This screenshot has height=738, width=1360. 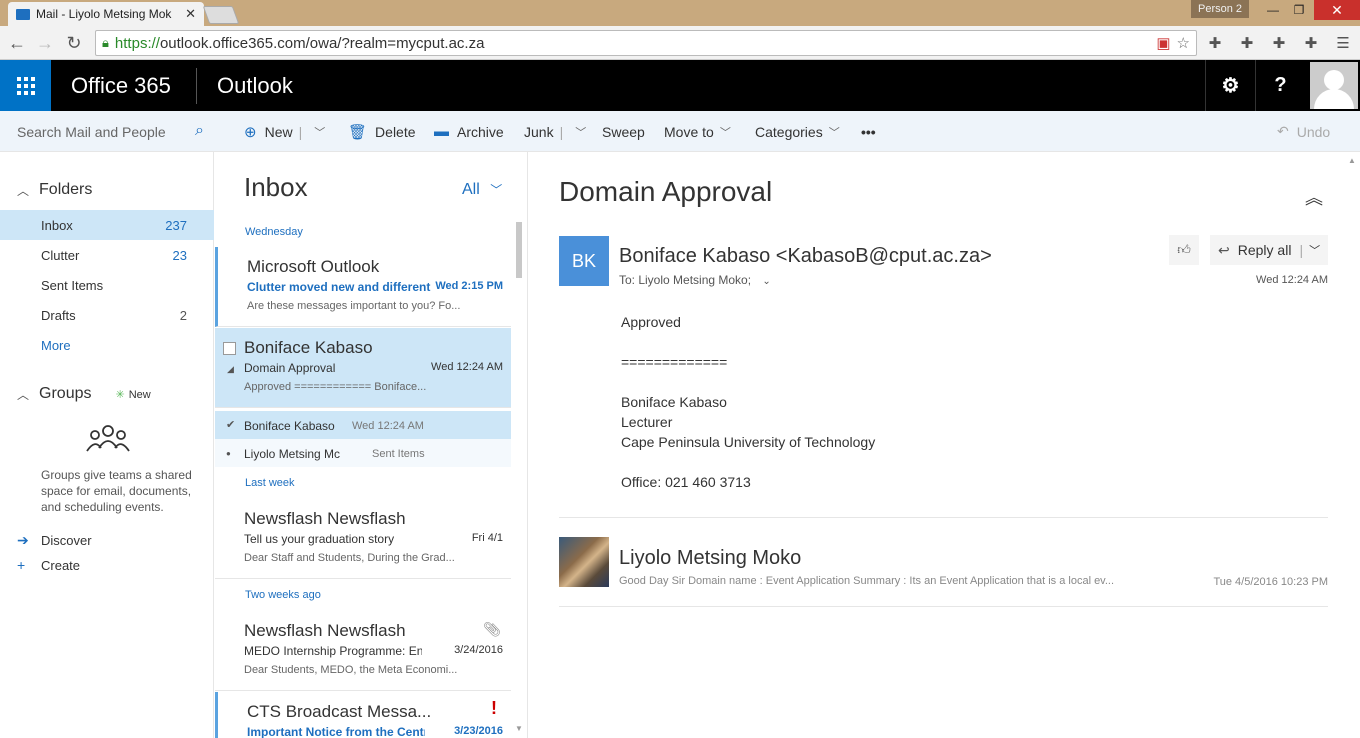 What do you see at coordinates (17, 43) in the screenshot?
I see `back-arrow-icon: ←` at bounding box center [17, 43].